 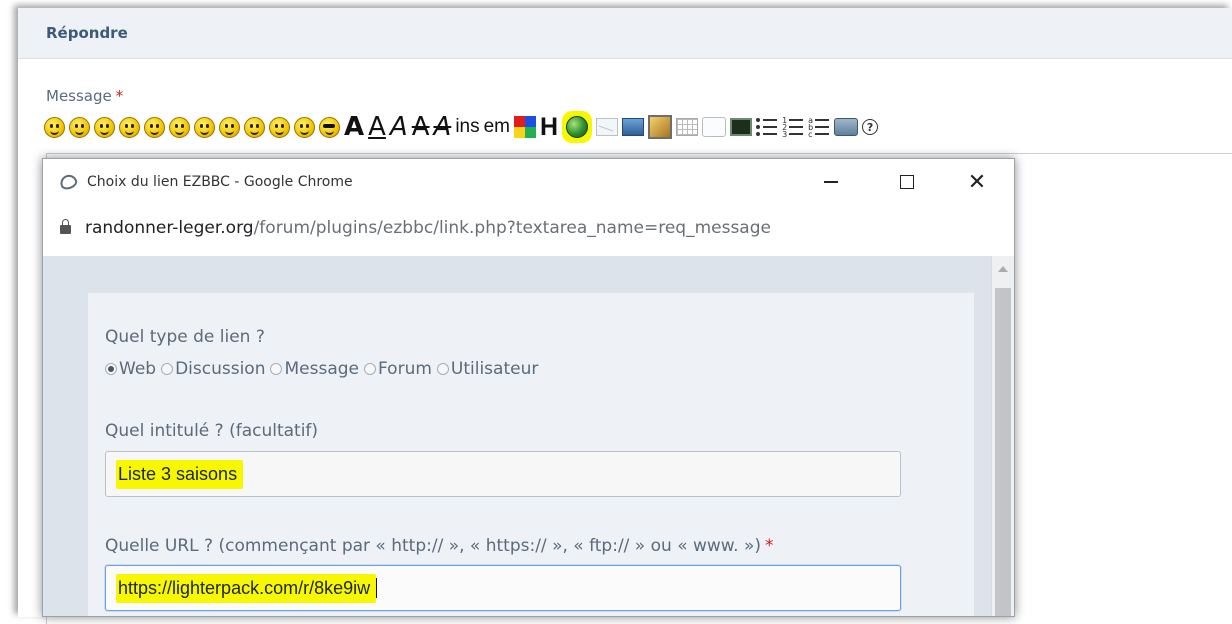 I want to click on radio-user-label: Utilisateur, so click(x=494, y=369).